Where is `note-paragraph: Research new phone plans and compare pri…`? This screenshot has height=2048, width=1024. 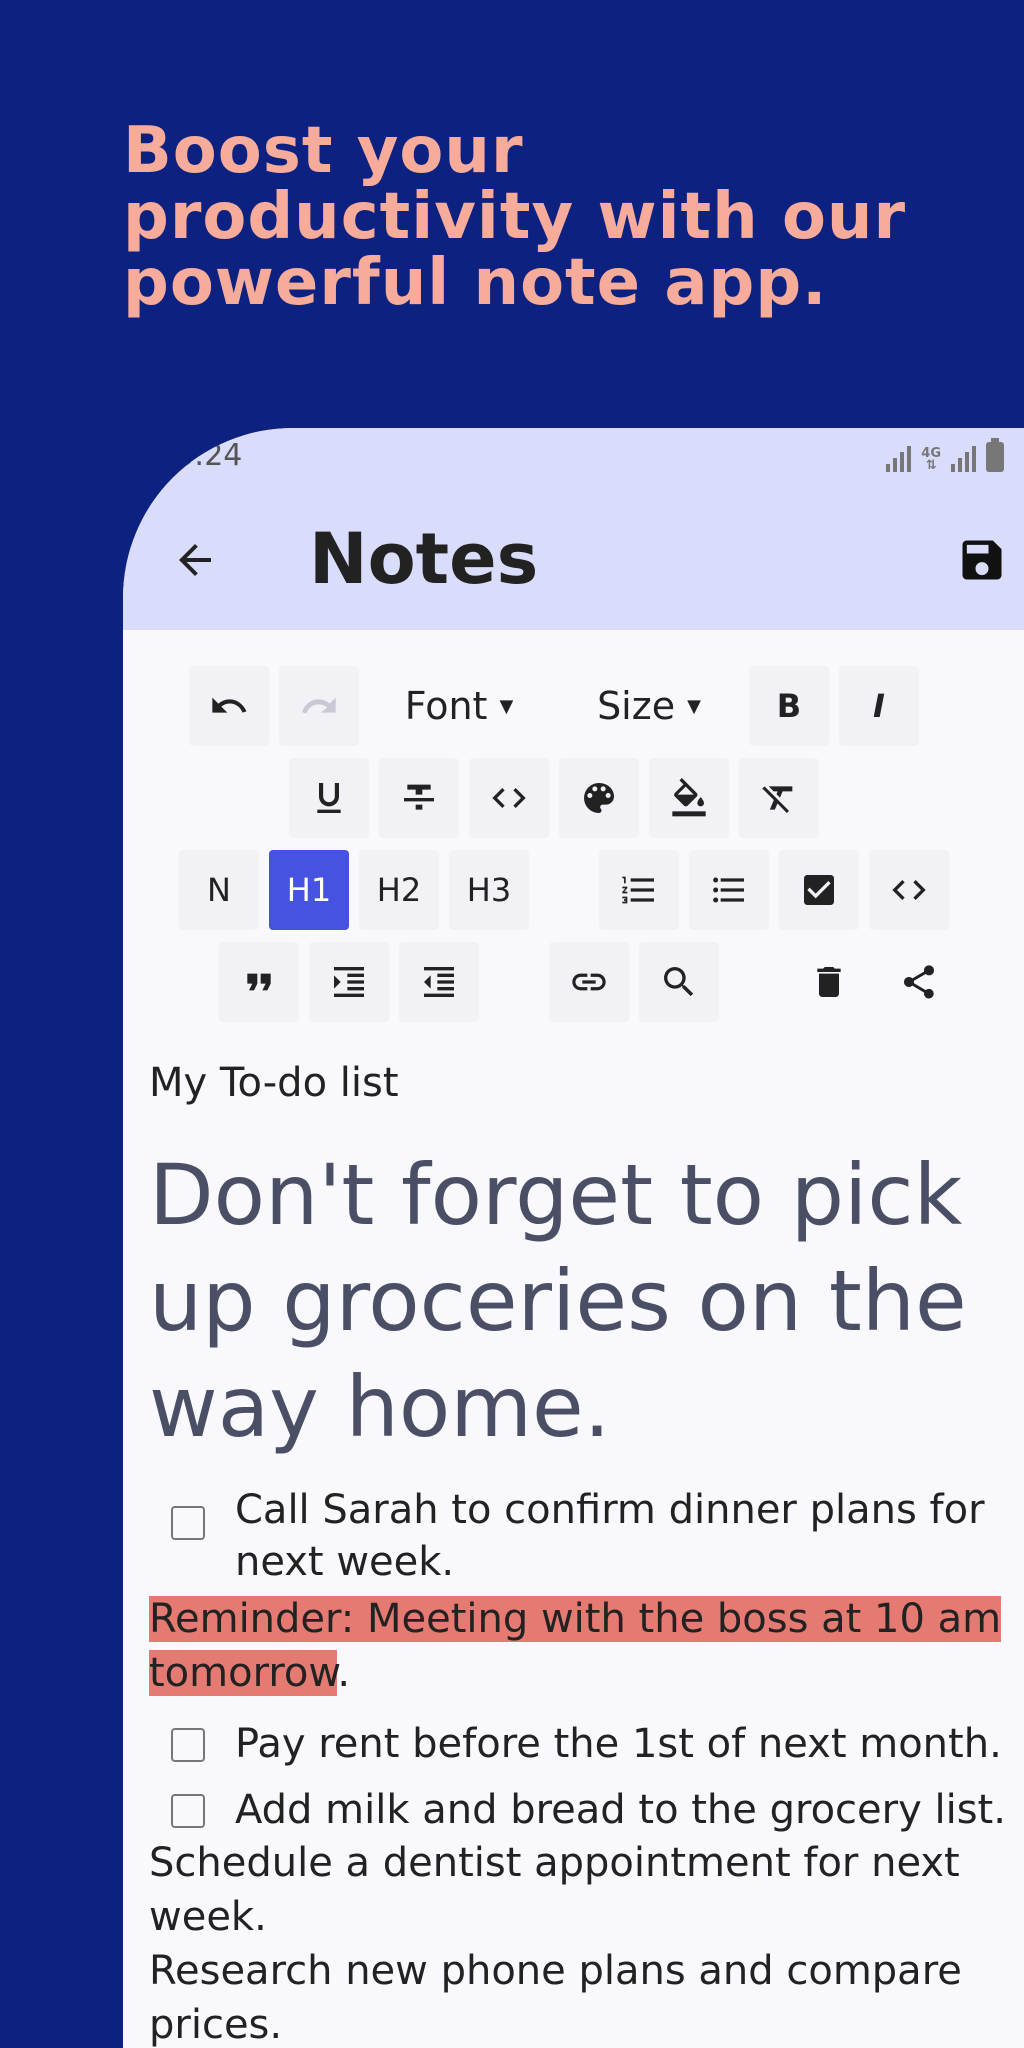
note-paragraph: Research new phone plans and compare pri… is located at coordinates (584, 1996).